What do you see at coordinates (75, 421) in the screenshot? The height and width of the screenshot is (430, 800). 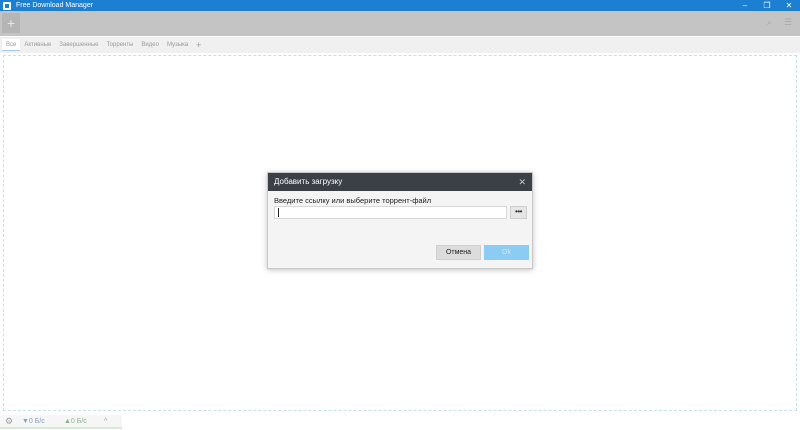 I see `upload-speed: ▲0 Б/с` at bounding box center [75, 421].